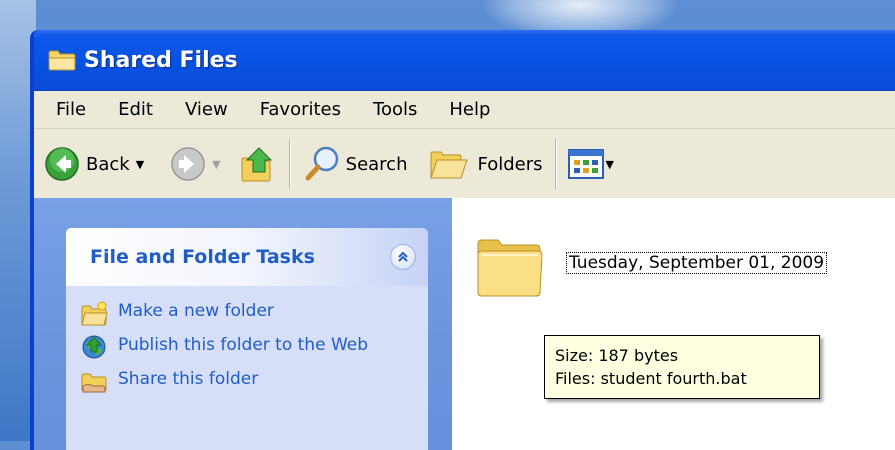  Describe the element at coordinates (62, 164) in the screenshot. I see `back-arrow-icon` at that location.